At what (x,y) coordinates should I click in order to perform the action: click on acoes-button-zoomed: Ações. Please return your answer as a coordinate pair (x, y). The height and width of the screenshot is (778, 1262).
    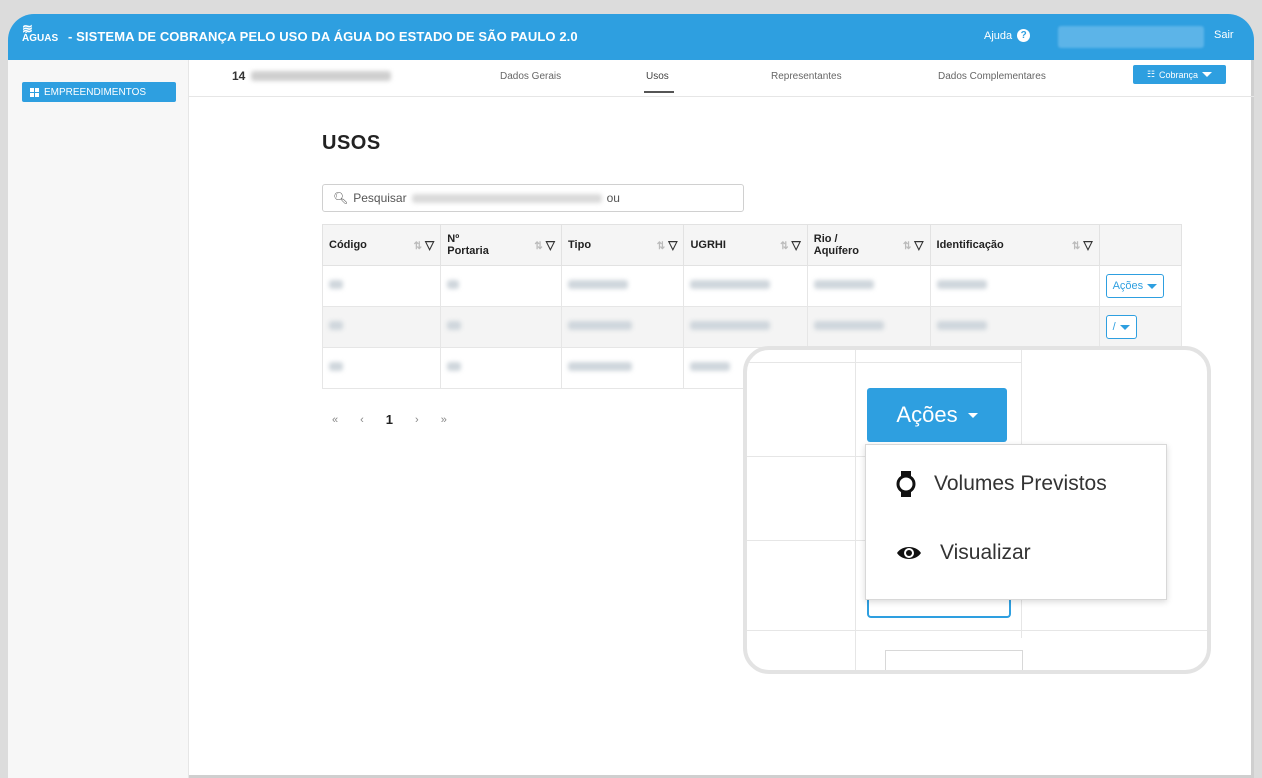
    Looking at the image, I should click on (937, 415).